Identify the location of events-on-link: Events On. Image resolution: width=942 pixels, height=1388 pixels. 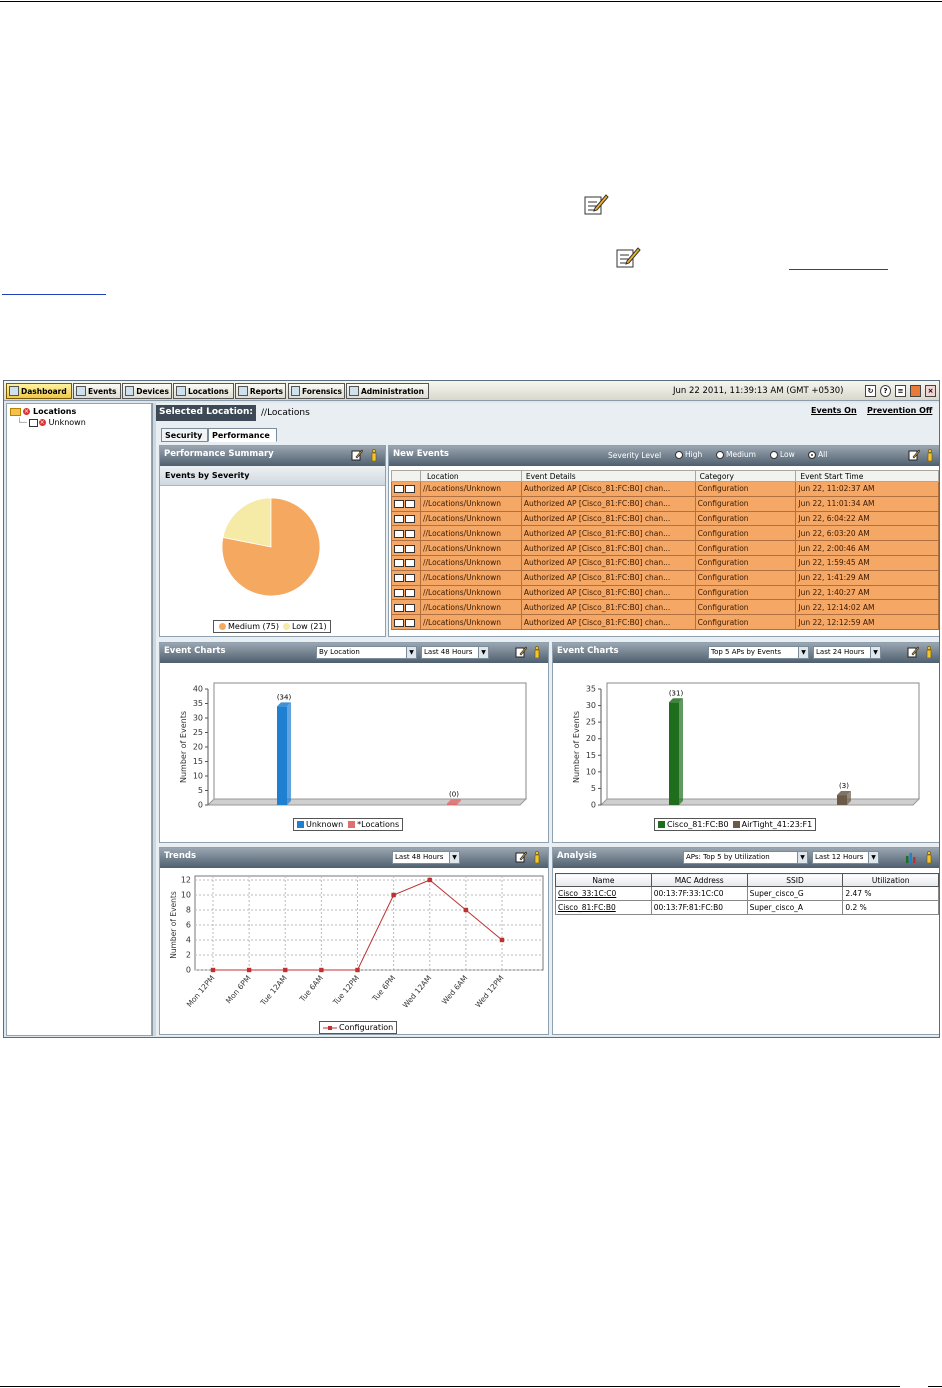
(834, 410).